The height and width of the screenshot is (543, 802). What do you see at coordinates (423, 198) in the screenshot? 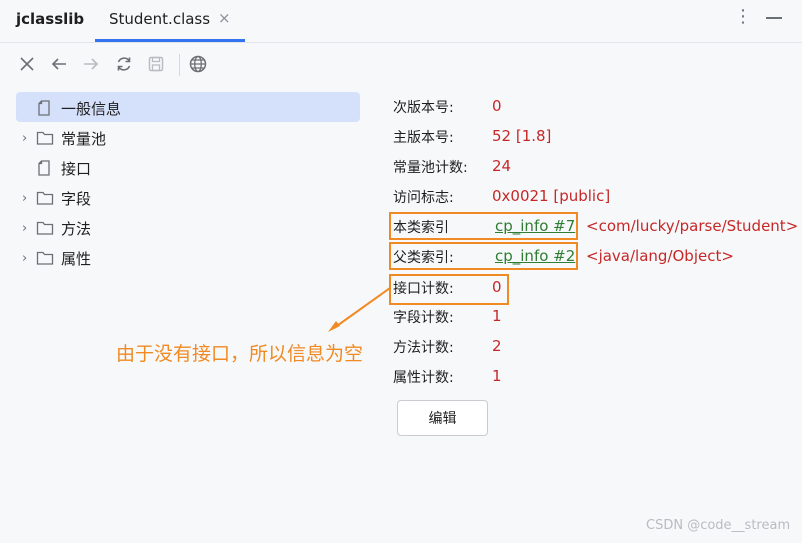
I see `access-flags-label: 访问标志:` at bounding box center [423, 198].